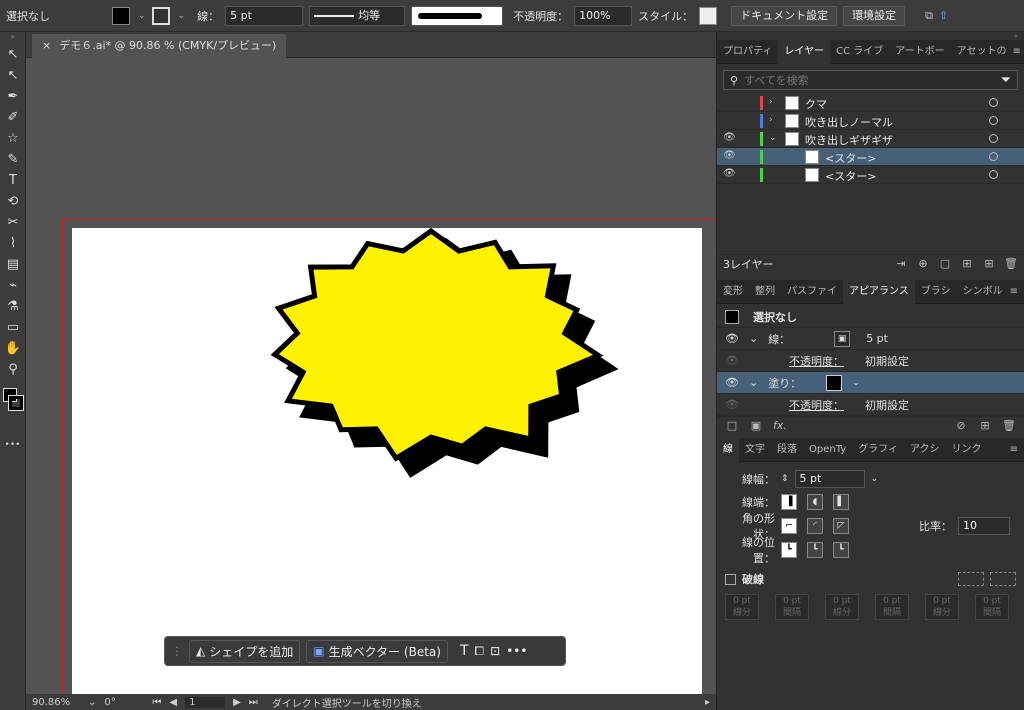 This screenshot has height=710, width=1024. Describe the element at coordinates (13, 285) in the screenshot. I see `eyedropper-tool-icon: ⌁` at that location.